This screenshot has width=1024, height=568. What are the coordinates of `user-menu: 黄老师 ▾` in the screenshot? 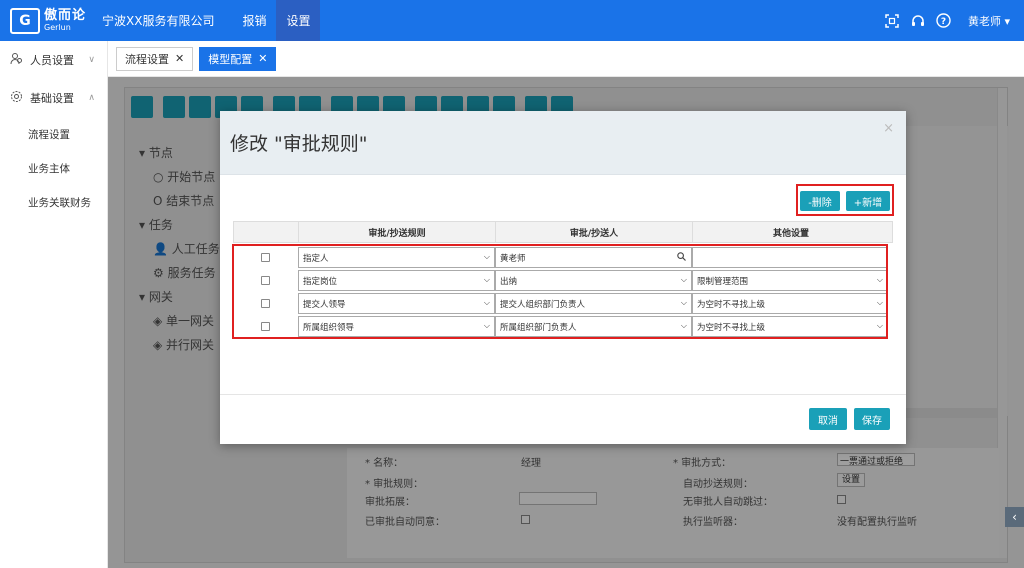 It's located at (989, 21).